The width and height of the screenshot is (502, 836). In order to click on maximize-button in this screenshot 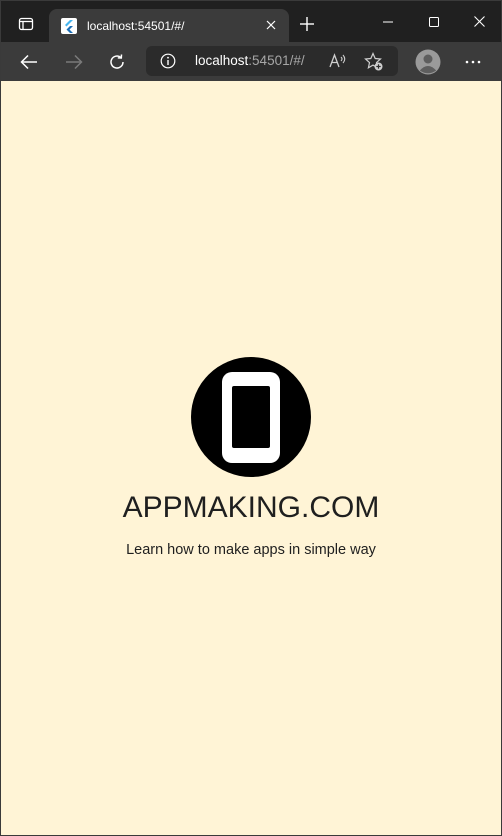, I will do `click(434, 21)`.